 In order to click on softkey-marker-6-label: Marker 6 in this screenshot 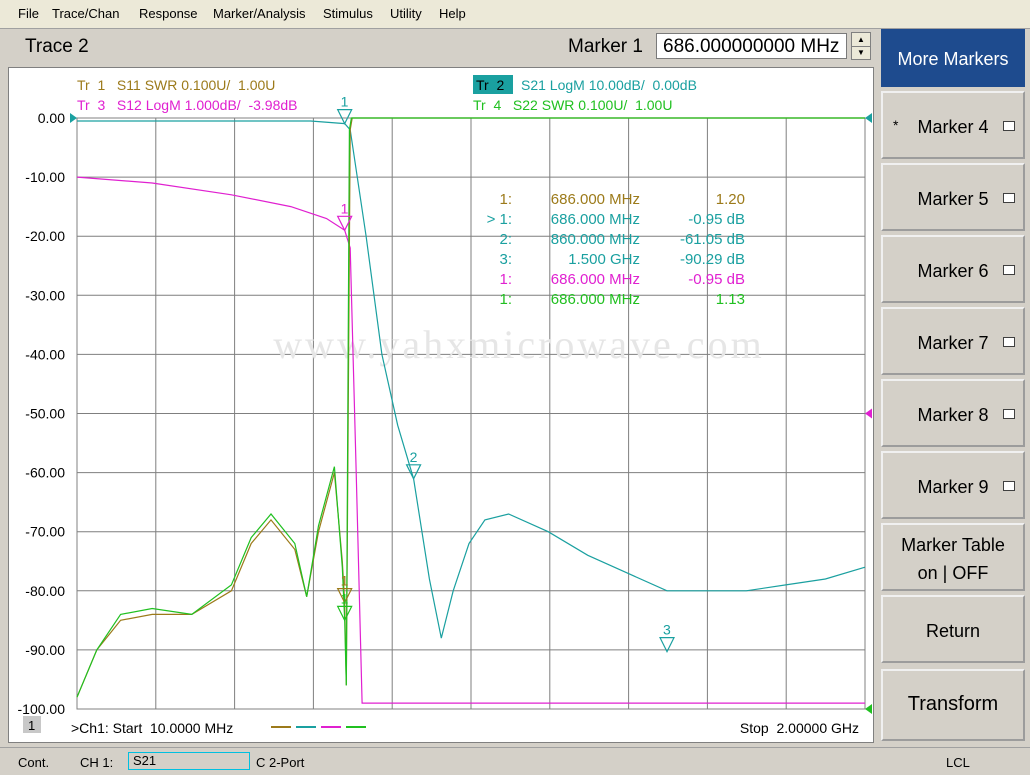, I will do `click(953, 271)`.